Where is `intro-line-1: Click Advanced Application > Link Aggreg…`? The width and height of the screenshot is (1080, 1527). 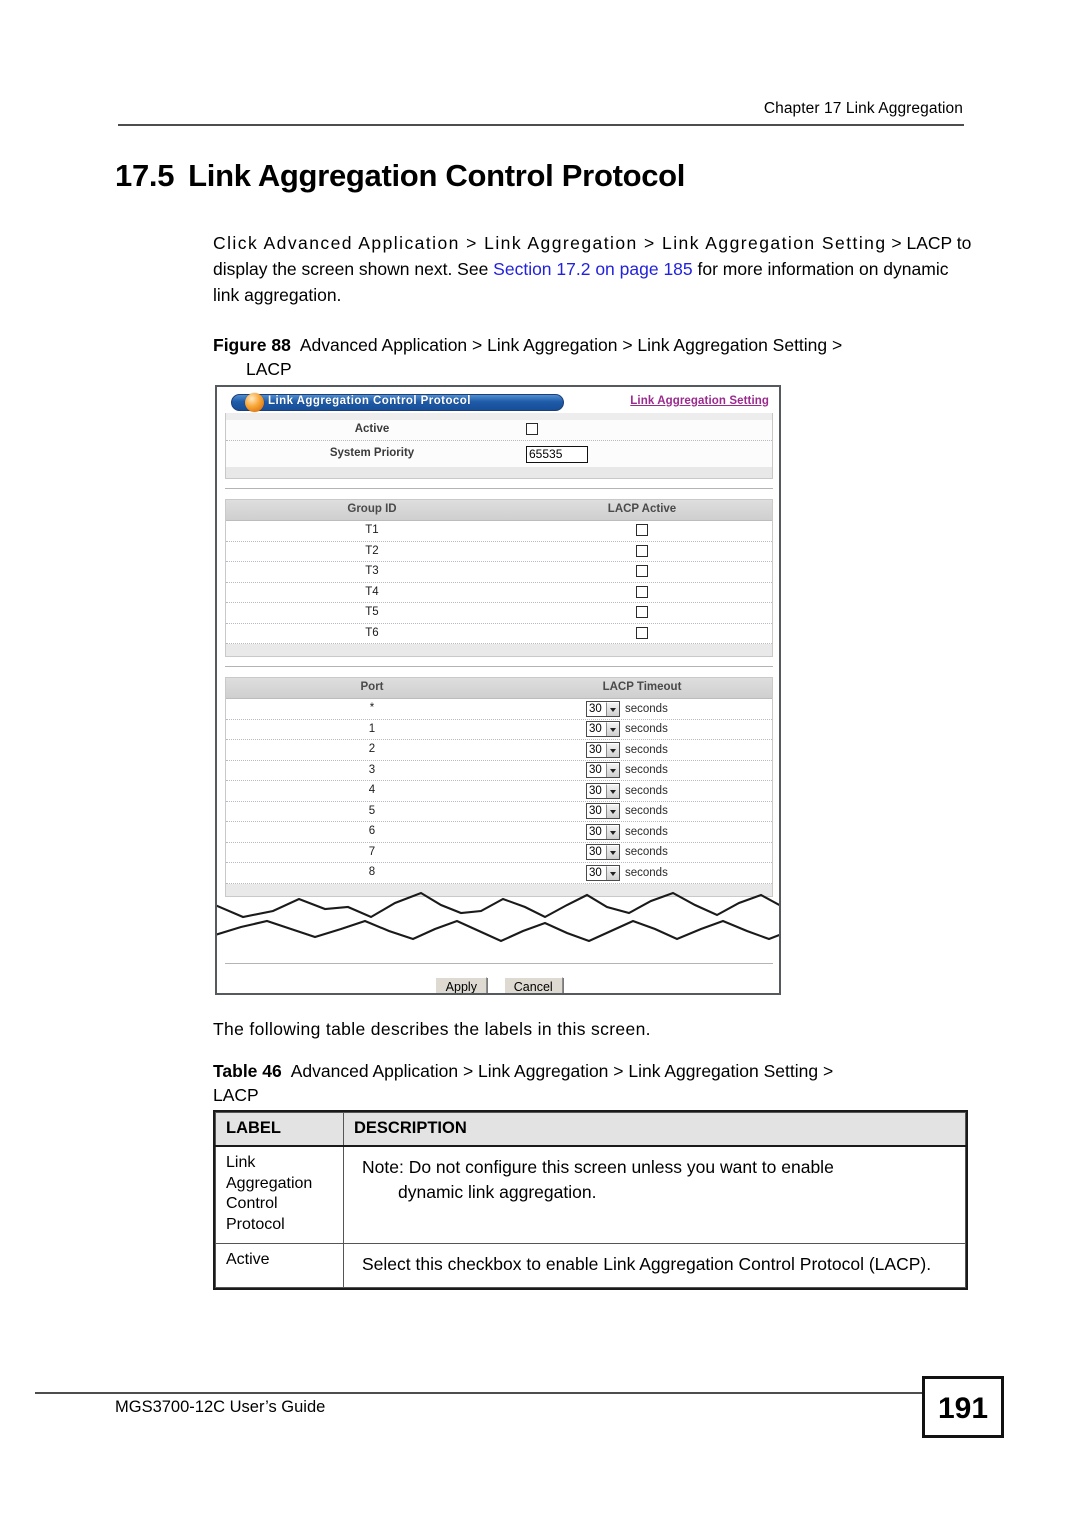 intro-line-1: Click Advanced Application > Link Aggreg… is located at coordinates (550, 243).